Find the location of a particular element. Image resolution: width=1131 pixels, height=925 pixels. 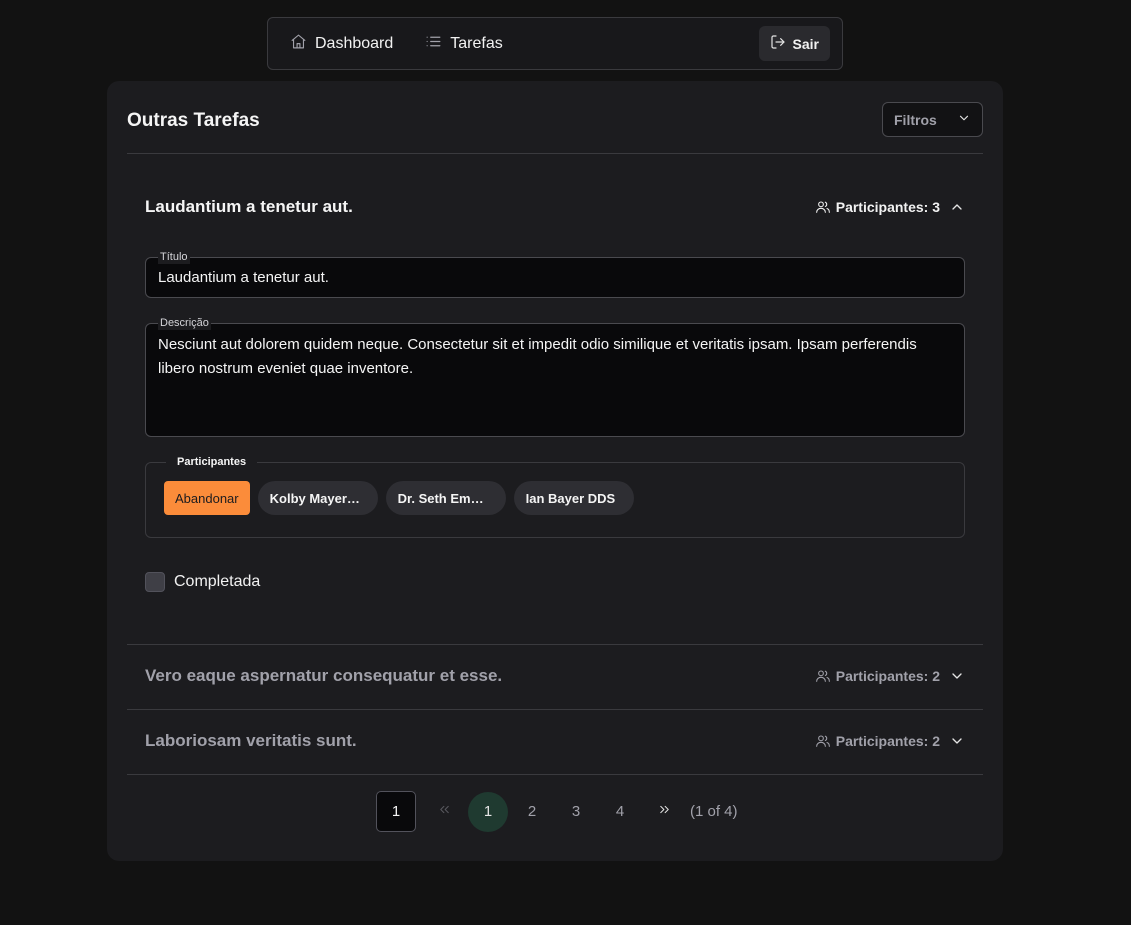

card-title: Outras Tarefas is located at coordinates (193, 120).